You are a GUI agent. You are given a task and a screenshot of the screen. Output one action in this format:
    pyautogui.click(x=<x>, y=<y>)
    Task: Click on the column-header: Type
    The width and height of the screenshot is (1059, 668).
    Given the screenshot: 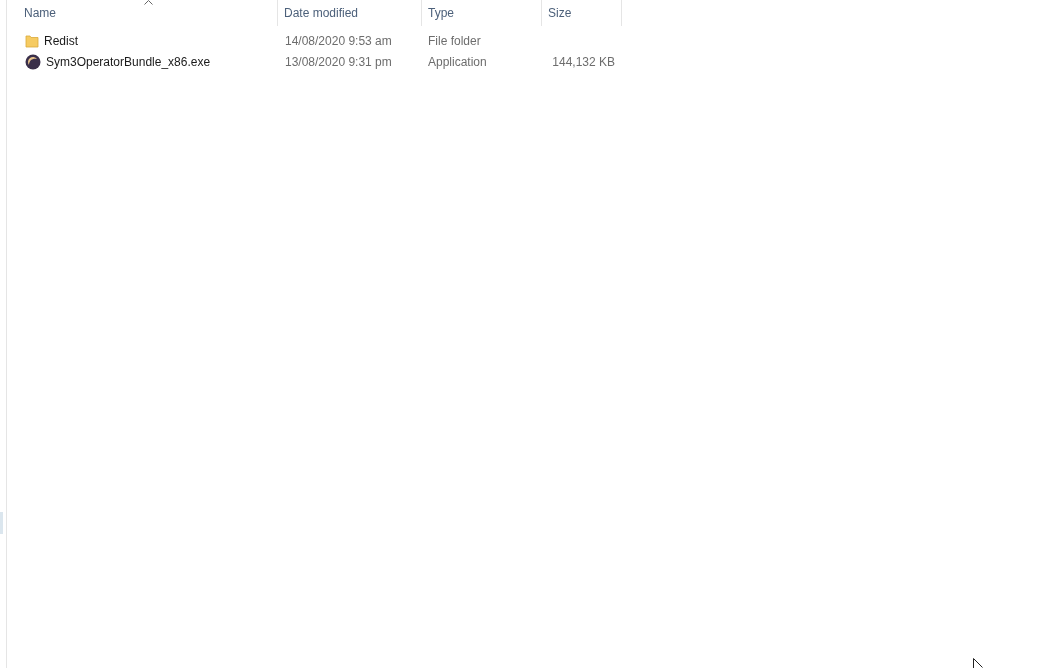 What is the action you would take?
    pyautogui.click(x=441, y=13)
    